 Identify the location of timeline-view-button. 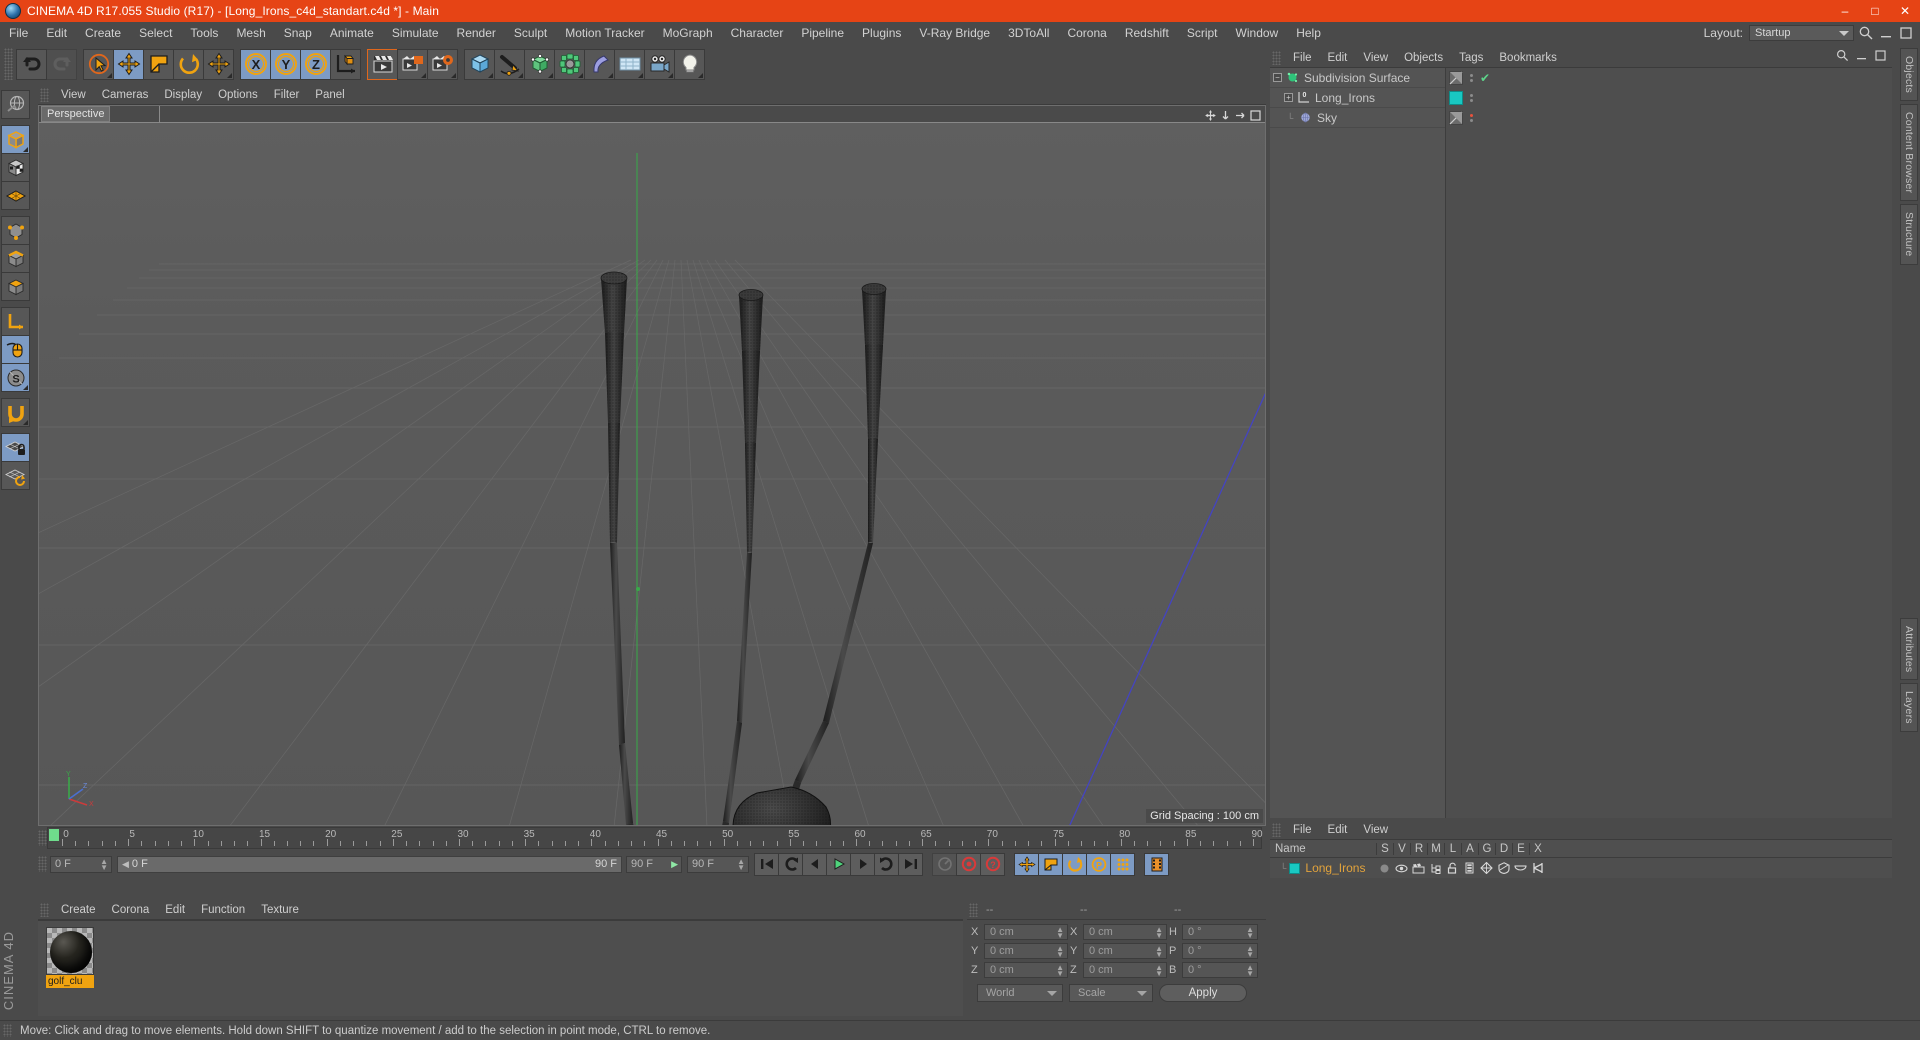
(1156, 864).